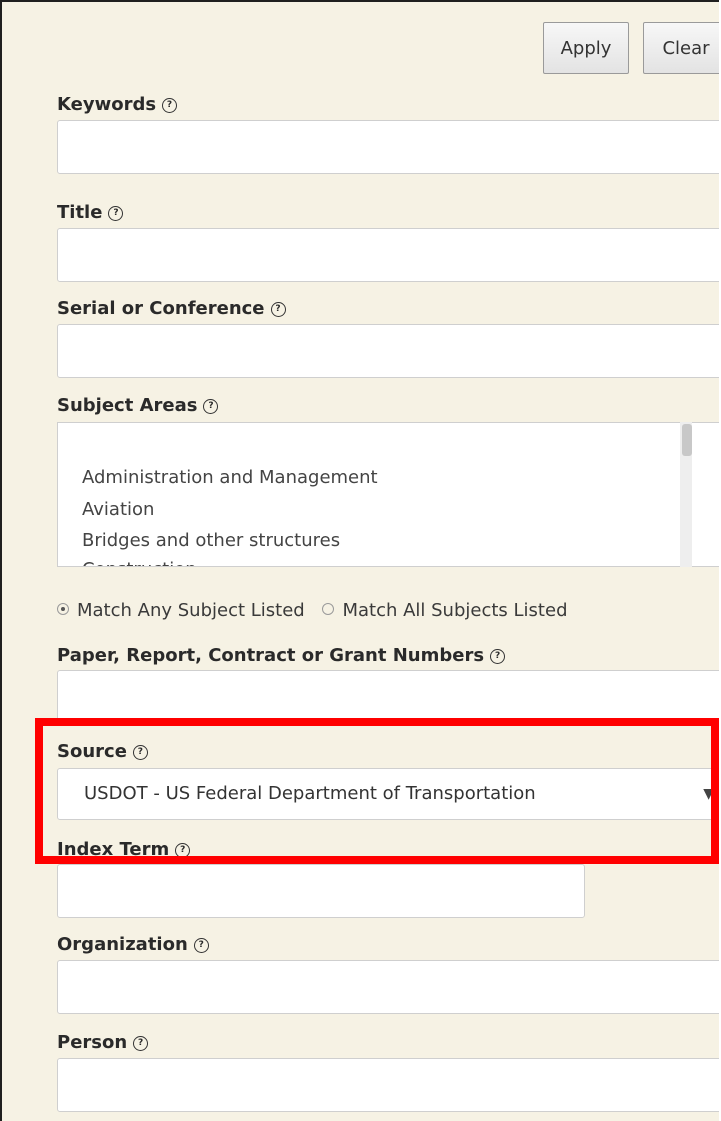 The width and height of the screenshot is (721, 1121). What do you see at coordinates (92, 1042) in the screenshot?
I see `person-label-text: Person` at bounding box center [92, 1042].